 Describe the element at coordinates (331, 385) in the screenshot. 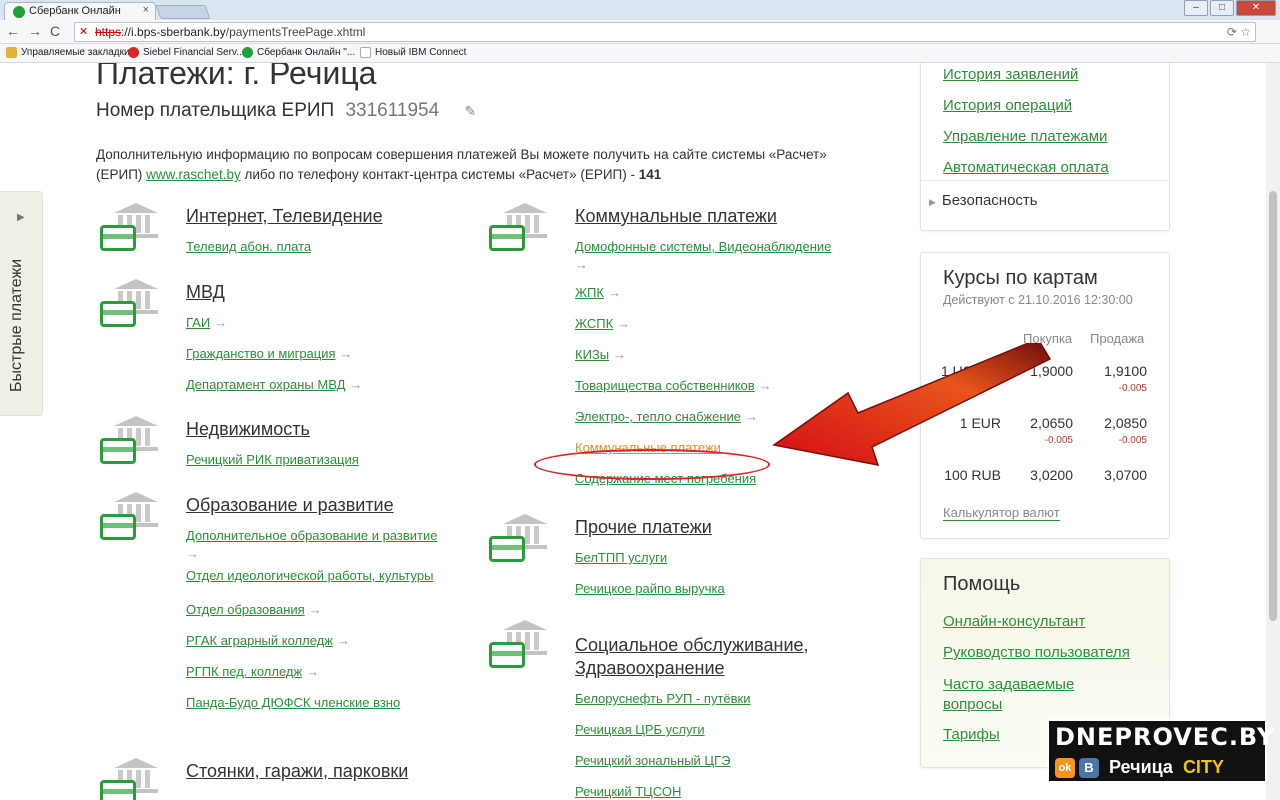

I see `payment-link: Департамент охраны МВД →` at that location.